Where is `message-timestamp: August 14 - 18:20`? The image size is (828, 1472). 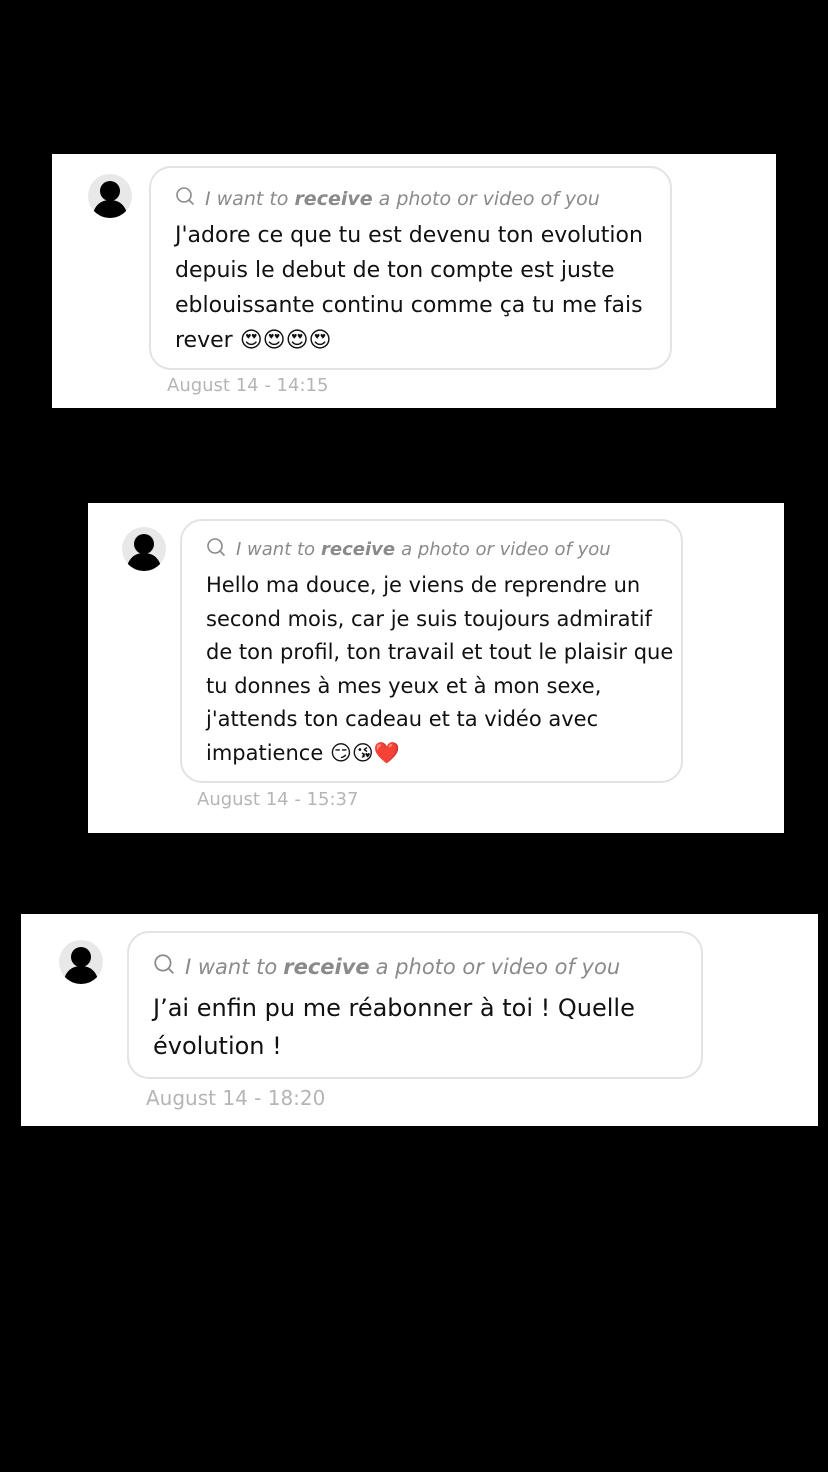
message-timestamp: August 14 - 18:20 is located at coordinates (236, 1098).